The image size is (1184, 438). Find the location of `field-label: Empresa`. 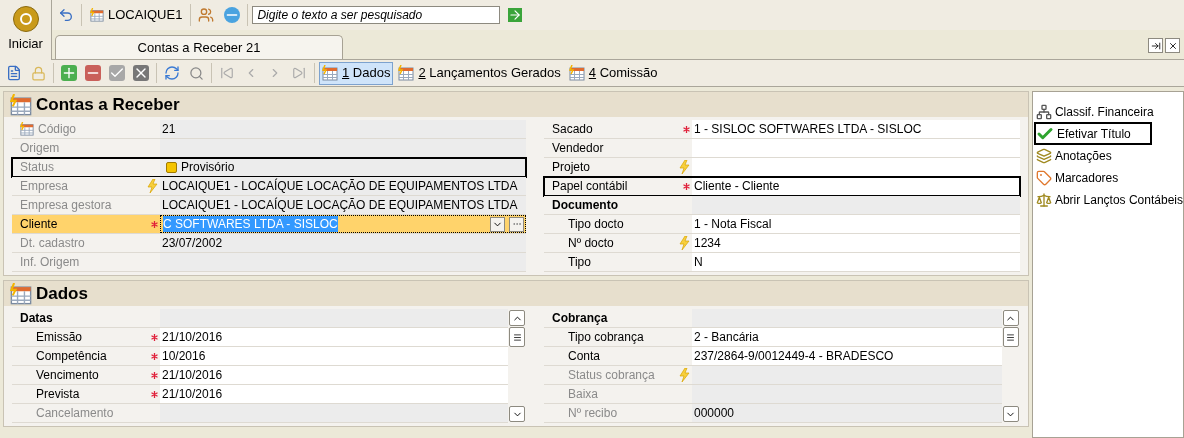

field-label: Empresa is located at coordinates (44, 186).